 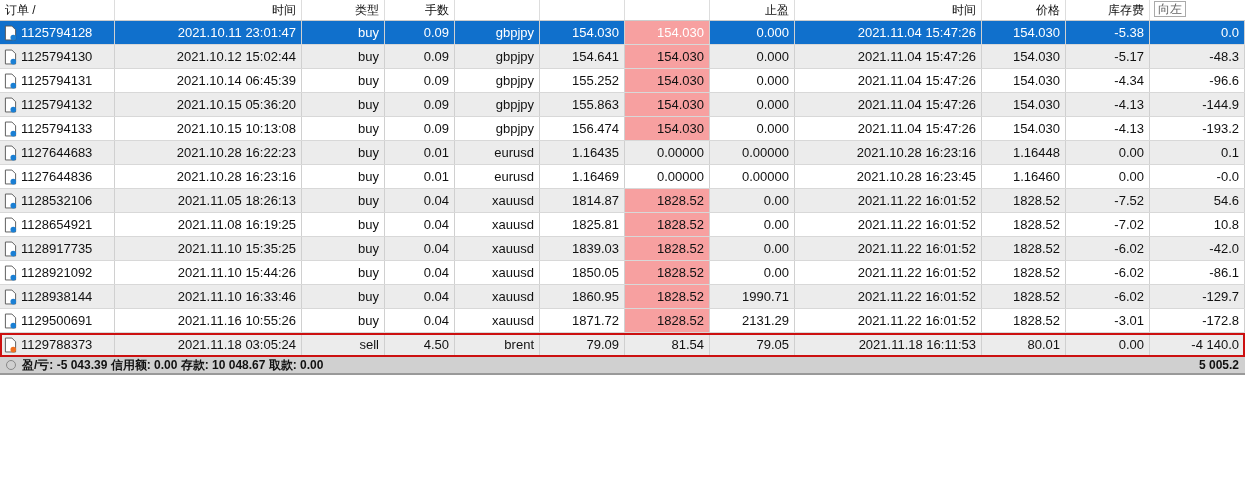 I want to click on column-header: 止盈, so click(x=752, y=10).